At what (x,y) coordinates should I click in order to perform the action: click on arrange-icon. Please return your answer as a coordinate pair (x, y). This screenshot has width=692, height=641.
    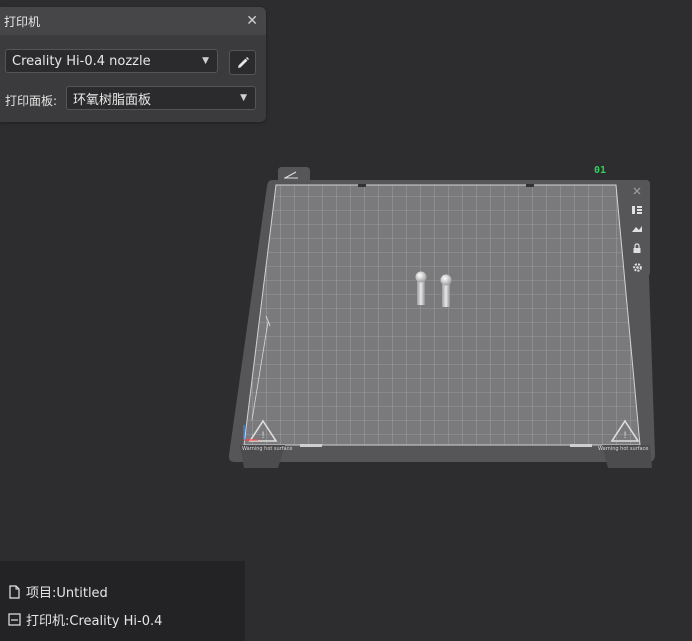
    Looking at the image, I should click on (637, 210).